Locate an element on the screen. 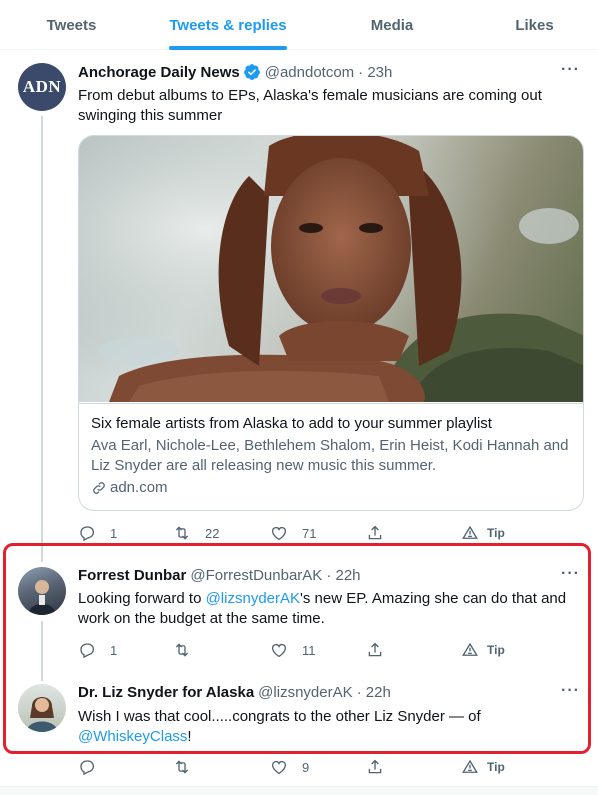 The image size is (598, 795). avatar-adn-text: ADN is located at coordinates (42, 86).